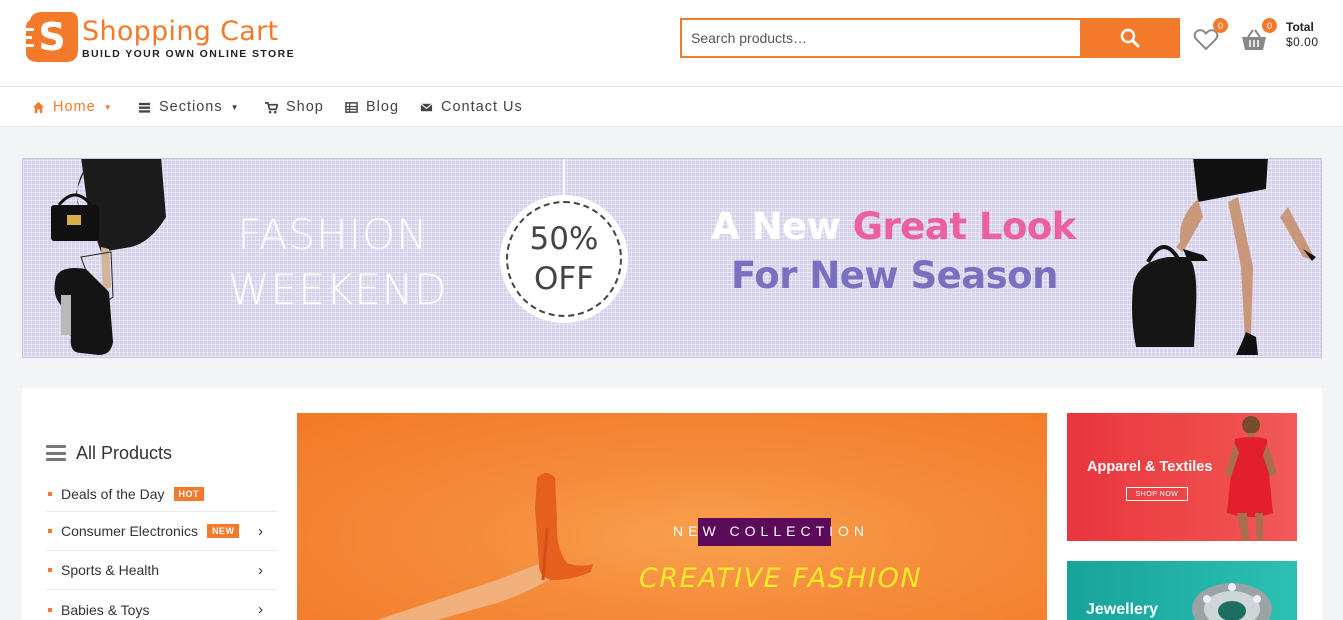 This screenshot has width=1343, height=620. I want to click on search-bar, so click(930, 38).